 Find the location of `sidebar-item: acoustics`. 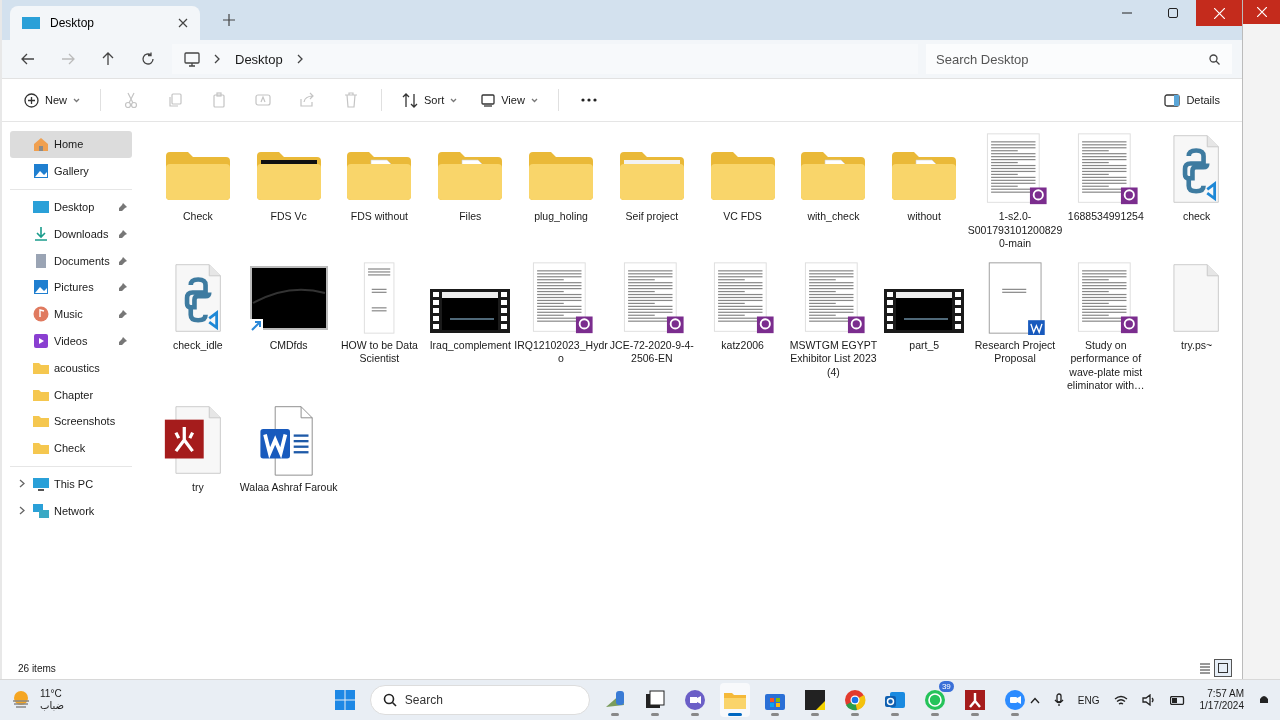

sidebar-item: acoustics is located at coordinates (71, 368).